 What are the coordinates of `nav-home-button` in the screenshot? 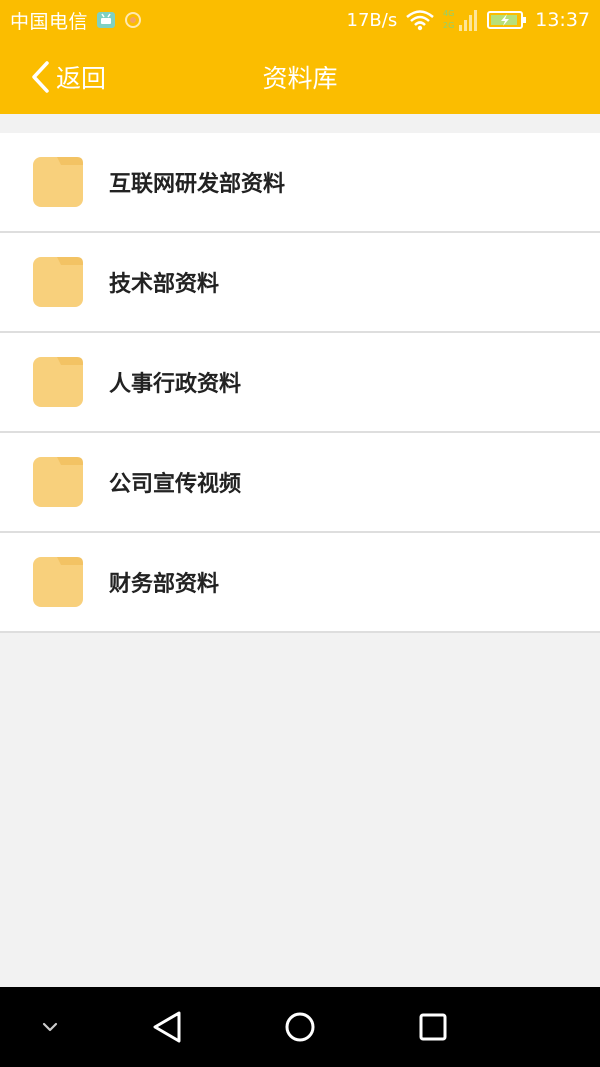 It's located at (300, 1027).